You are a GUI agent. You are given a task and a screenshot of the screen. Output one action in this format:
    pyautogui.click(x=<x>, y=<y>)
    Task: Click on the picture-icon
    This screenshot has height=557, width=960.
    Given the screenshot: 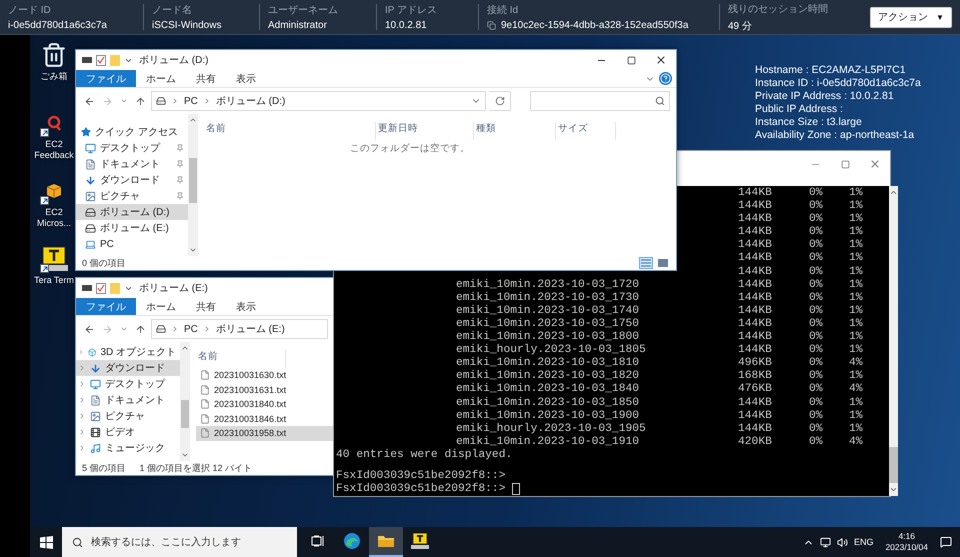 What is the action you would take?
    pyautogui.click(x=90, y=196)
    